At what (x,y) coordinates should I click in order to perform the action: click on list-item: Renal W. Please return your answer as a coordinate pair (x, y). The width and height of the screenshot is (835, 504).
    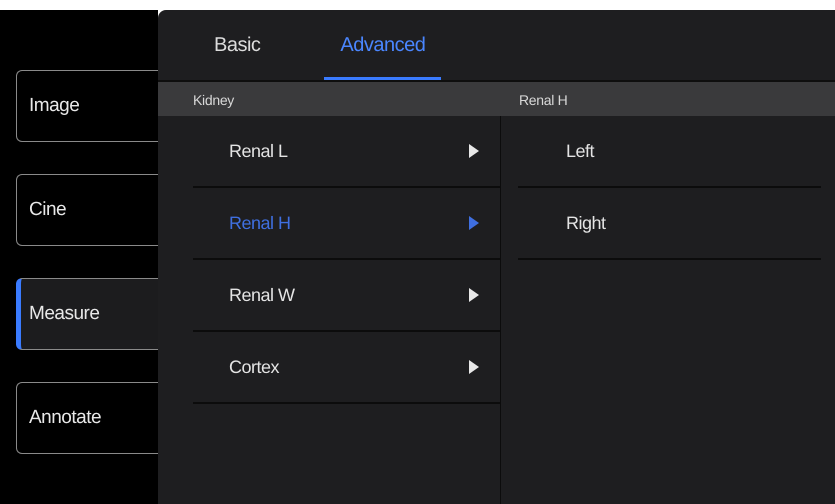
    Looking at the image, I should click on (346, 296).